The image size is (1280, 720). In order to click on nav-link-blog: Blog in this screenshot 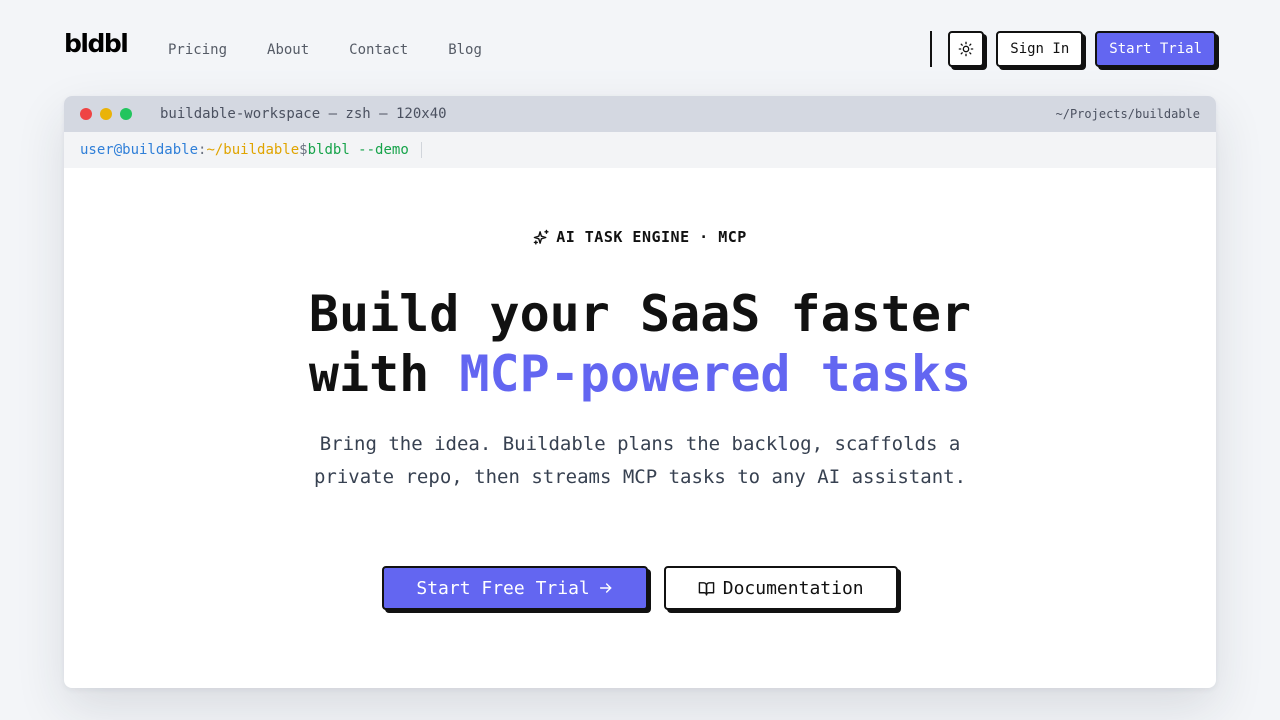, I will do `click(465, 50)`.